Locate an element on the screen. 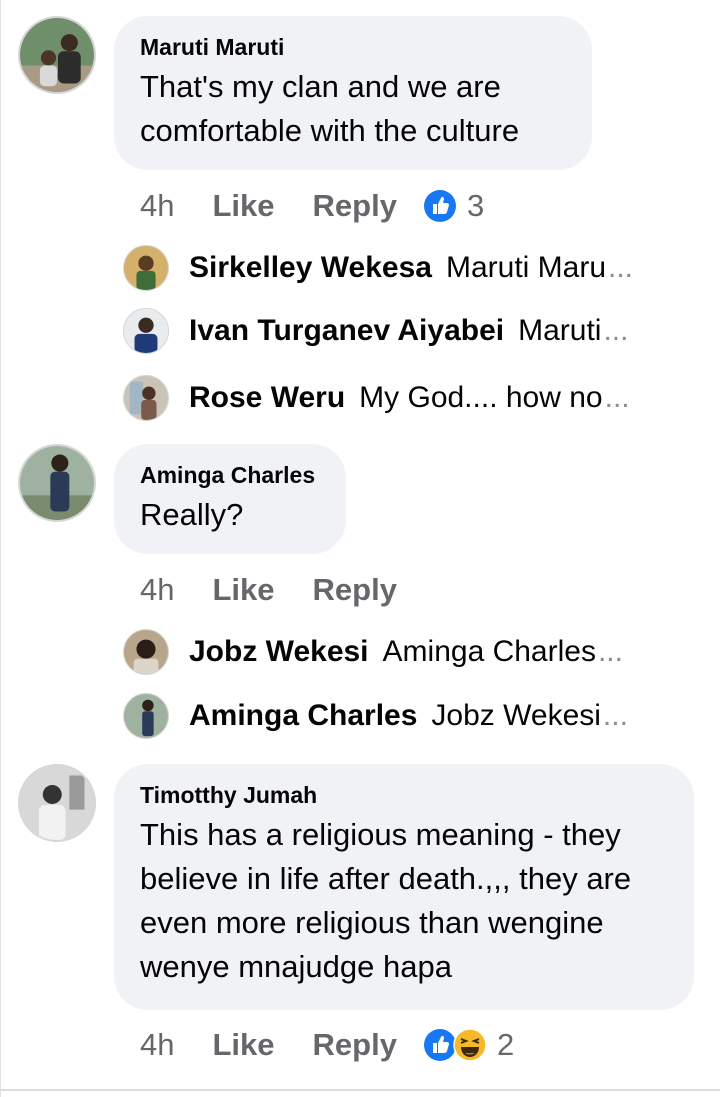  laughing-emoji-icon is located at coordinates (470, 1045).